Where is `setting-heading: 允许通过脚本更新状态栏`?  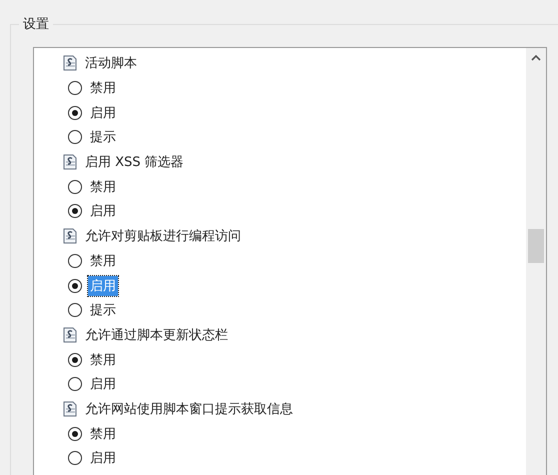
setting-heading: 允许通过脚本更新状态栏 is located at coordinates (156, 335).